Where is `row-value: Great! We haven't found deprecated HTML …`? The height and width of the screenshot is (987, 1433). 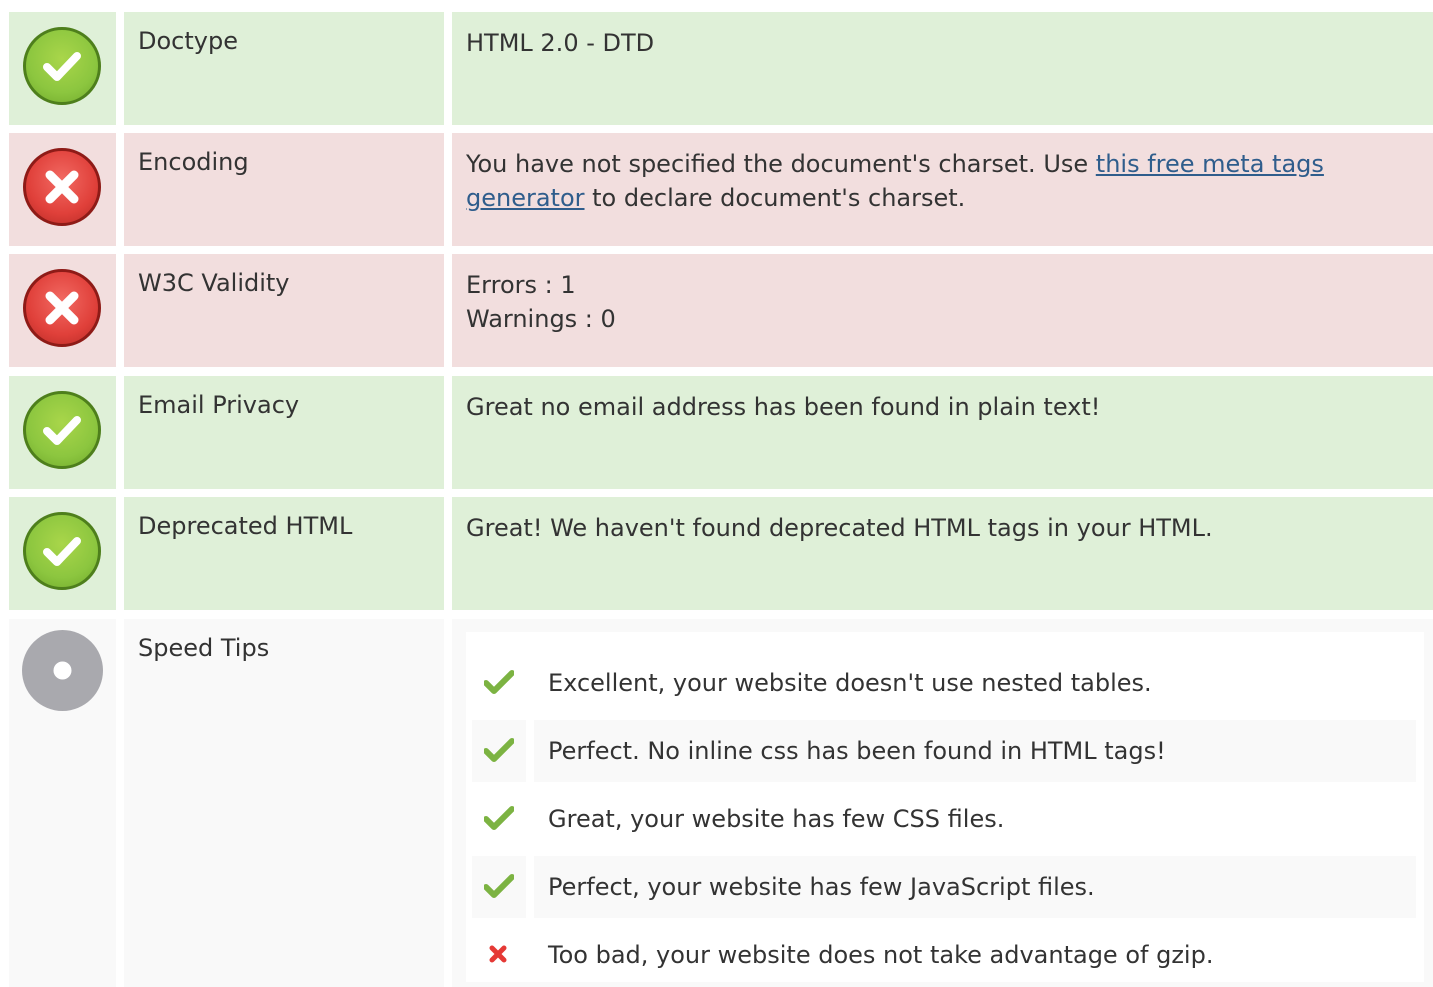
row-value: Great! We haven't found deprecated HTML … is located at coordinates (942, 553).